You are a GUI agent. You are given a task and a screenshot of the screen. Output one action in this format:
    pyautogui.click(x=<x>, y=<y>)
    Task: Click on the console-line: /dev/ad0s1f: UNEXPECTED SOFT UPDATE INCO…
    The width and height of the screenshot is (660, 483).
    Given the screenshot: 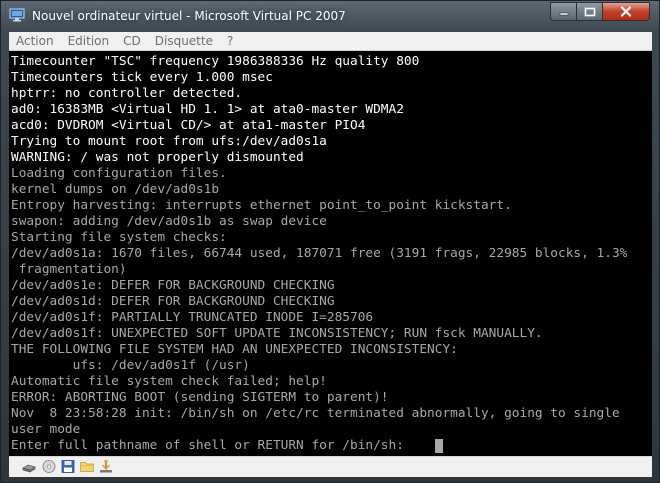 What is the action you would take?
    pyautogui.click(x=277, y=333)
    